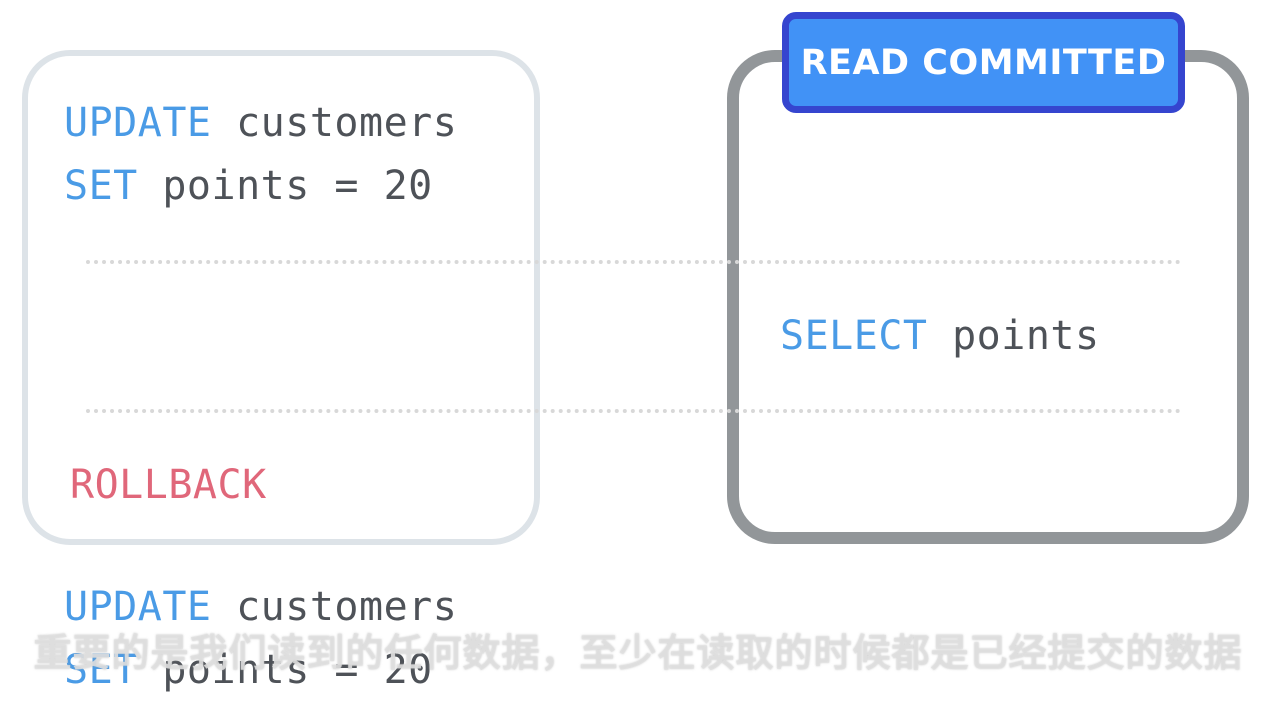  I want to click on select-statement: SELECT points, so click(940, 336).